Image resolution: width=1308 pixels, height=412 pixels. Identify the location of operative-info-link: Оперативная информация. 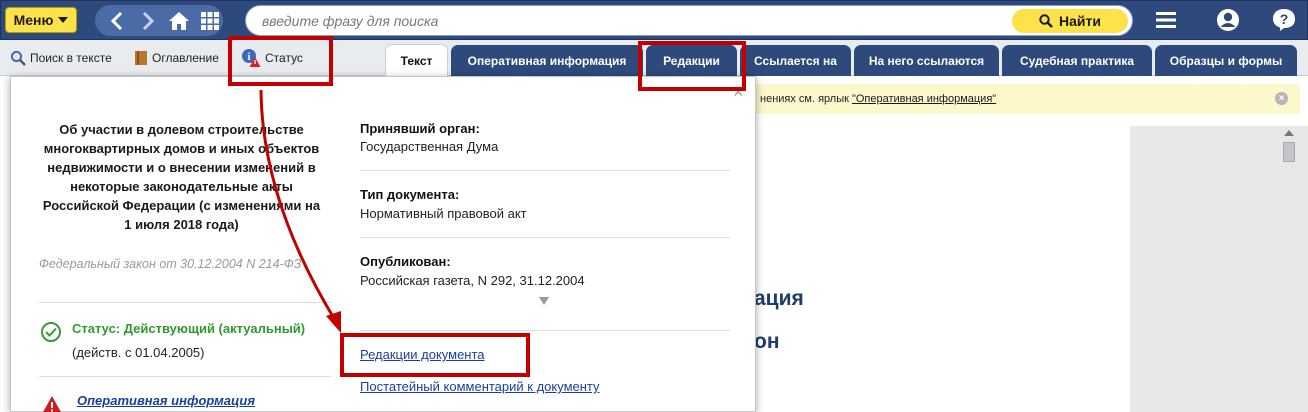
(166, 400).